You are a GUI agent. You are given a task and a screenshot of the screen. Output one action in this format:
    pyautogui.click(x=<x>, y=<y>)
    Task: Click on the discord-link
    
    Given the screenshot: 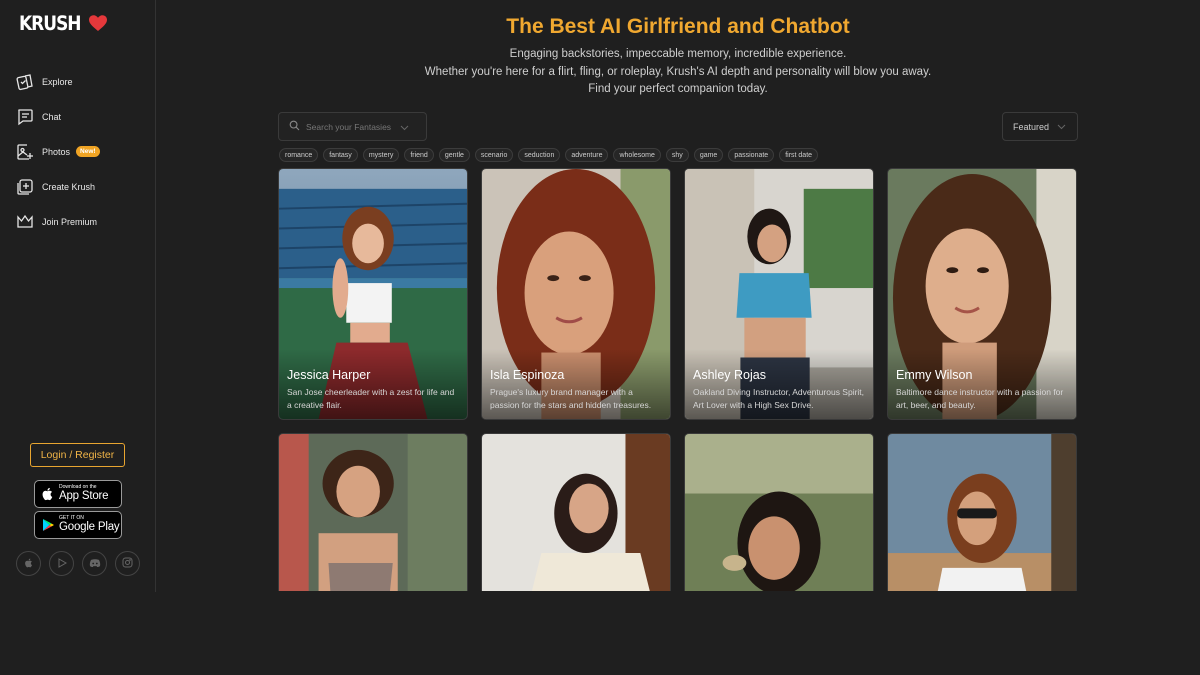 What is the action you would take?
    pyautogui.click(x=94, y=563)
    